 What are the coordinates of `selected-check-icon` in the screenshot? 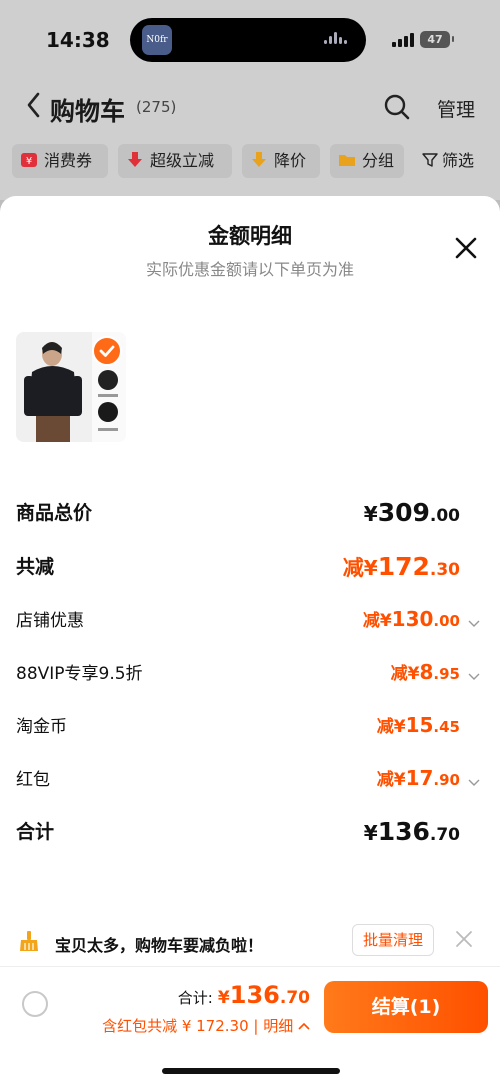 It's located at (107, 351).